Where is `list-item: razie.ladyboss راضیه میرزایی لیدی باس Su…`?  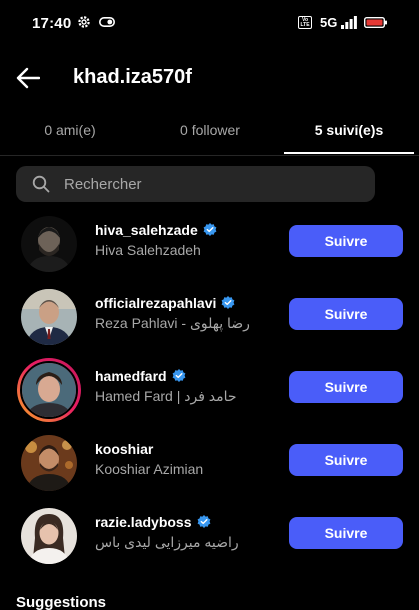 list-item: razie.ladyboss راضیه میرزایی لیدی باس Su… is located at coordinates (209, 536).